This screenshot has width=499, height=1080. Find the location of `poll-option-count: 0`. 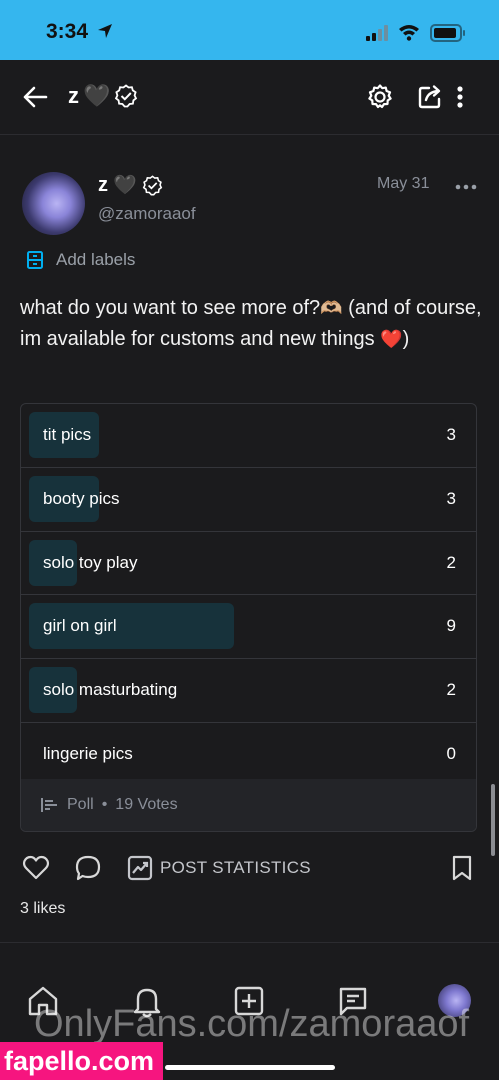

poll-option-count: 0 is located at coordinates (451, 753).